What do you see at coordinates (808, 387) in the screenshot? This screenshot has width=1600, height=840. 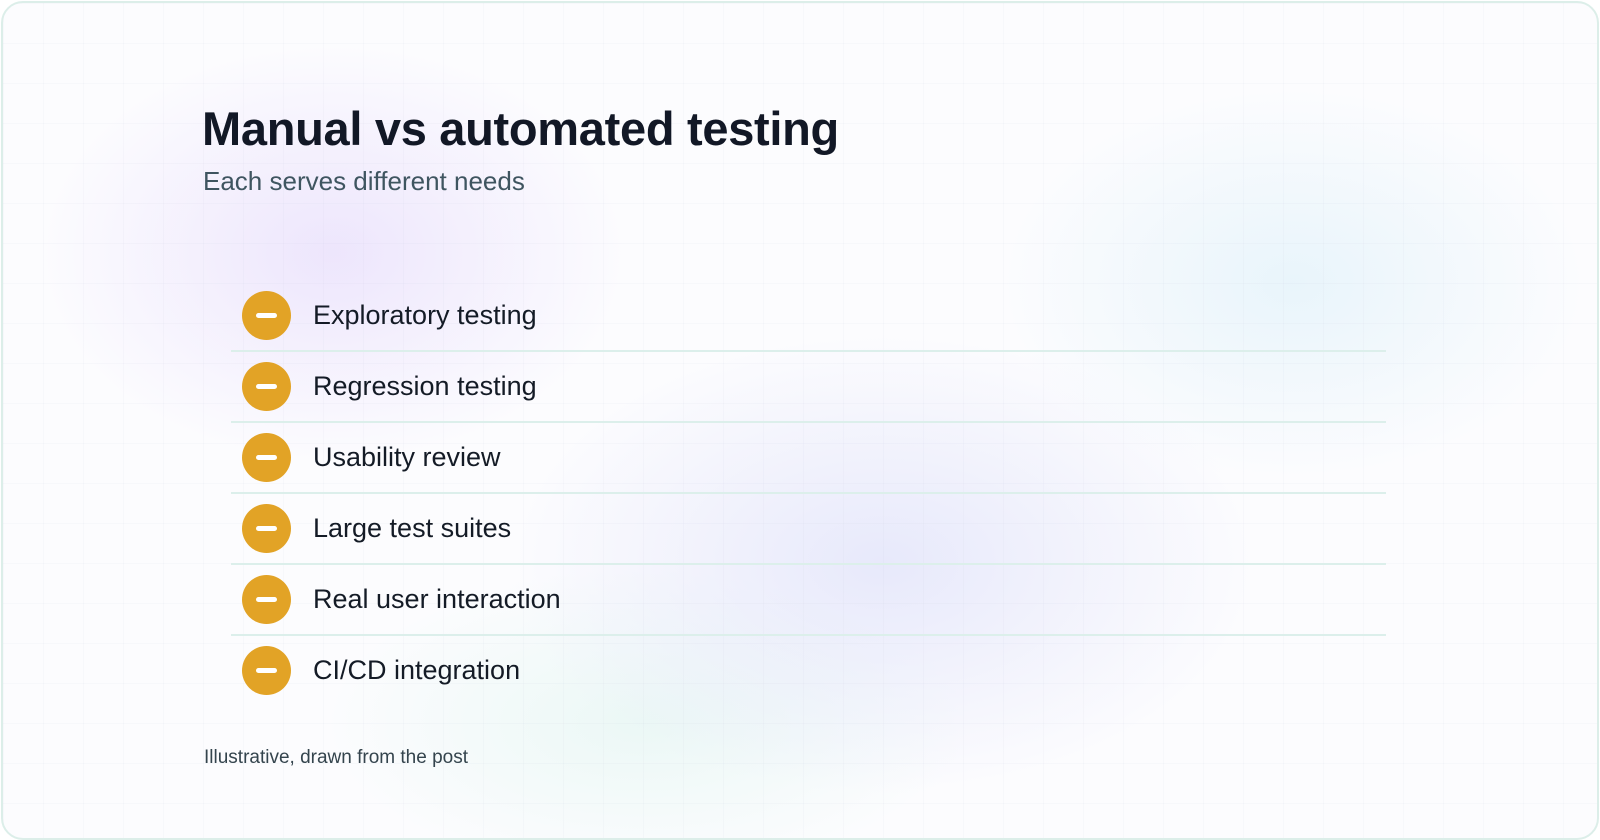 I see `list-item: Regression testing` at bounding box center [808, 387].